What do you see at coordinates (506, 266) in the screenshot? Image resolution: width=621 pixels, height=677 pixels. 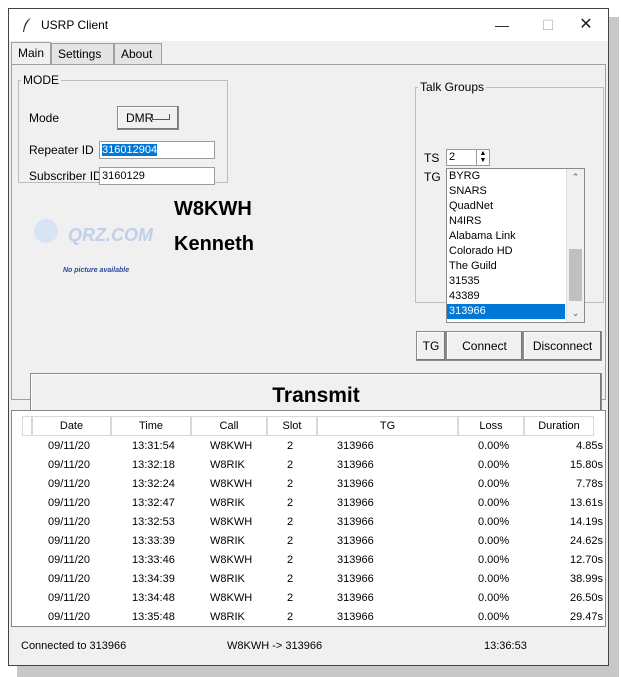 I see `list-item: The Guild` at bounding box center [506, 266].